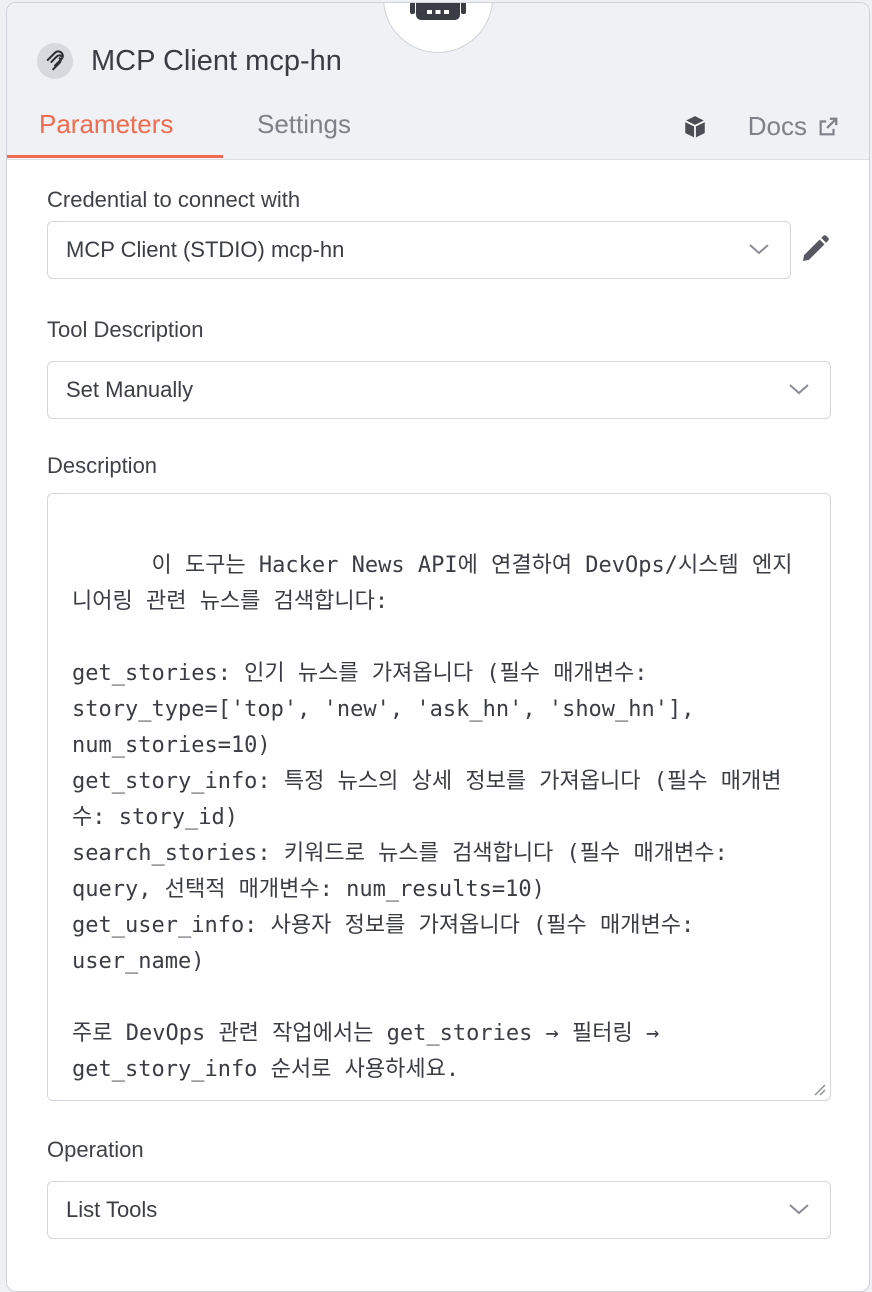 The height and width of the screenshot is (1292, 872). I want to click on pencil-icon, so click(815, 249).